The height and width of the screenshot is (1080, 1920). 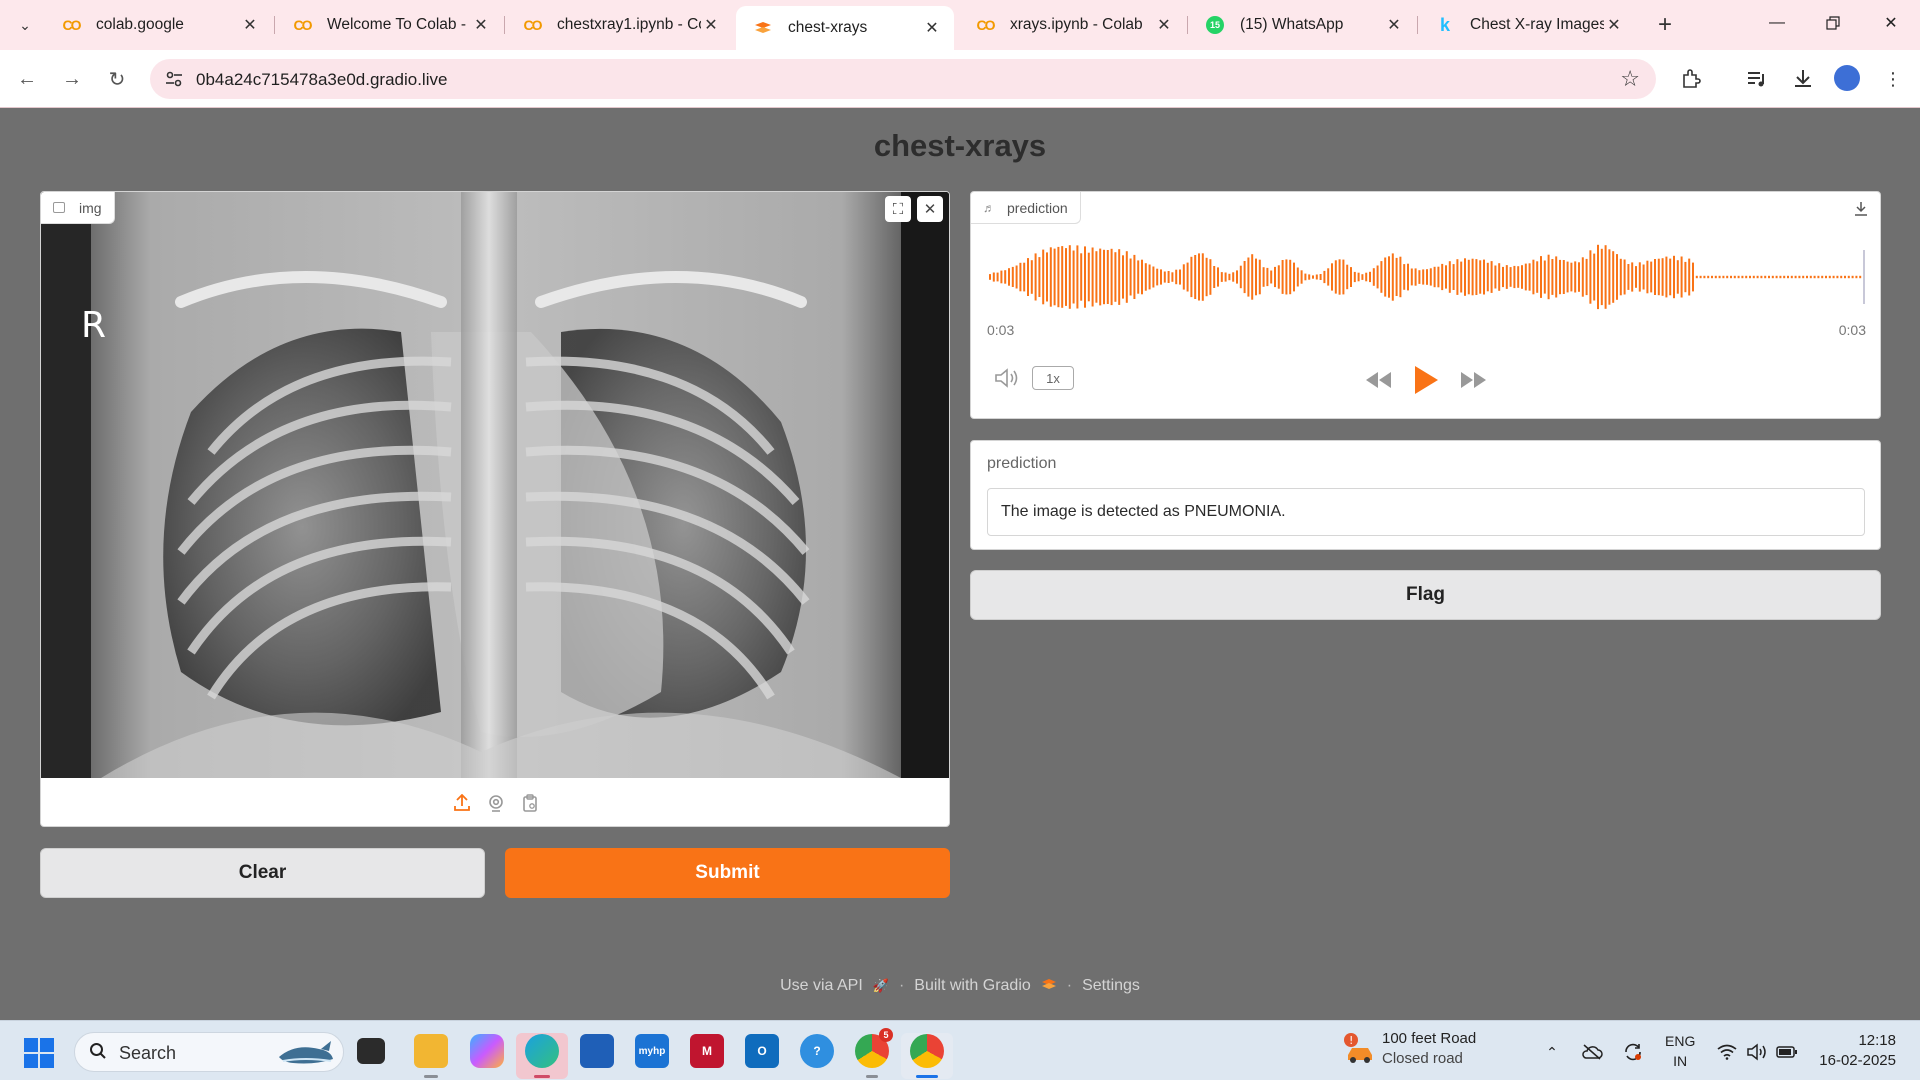 I want to click on tab-colab-google: CO colab.google ✕, so click(x=158, y=25).